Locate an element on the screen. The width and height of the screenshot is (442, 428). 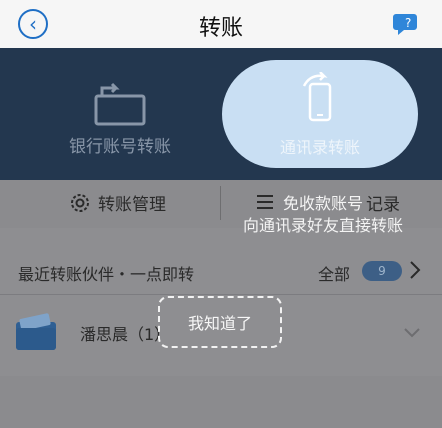
transfer-manage-button: 转账管理 is located at coordinates (132, 202).